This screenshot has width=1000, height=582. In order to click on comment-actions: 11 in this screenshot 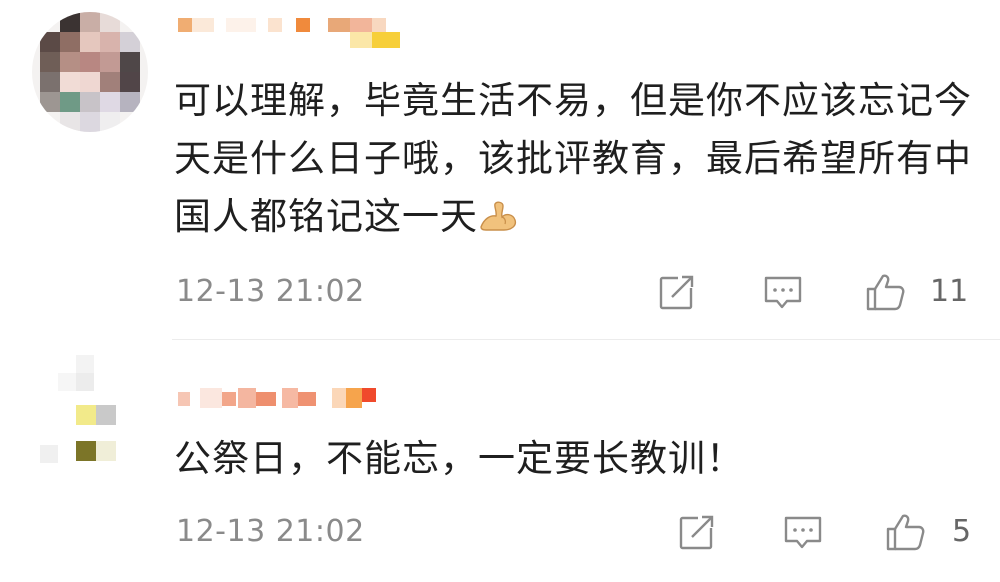, I will do `click(828, 292)`.